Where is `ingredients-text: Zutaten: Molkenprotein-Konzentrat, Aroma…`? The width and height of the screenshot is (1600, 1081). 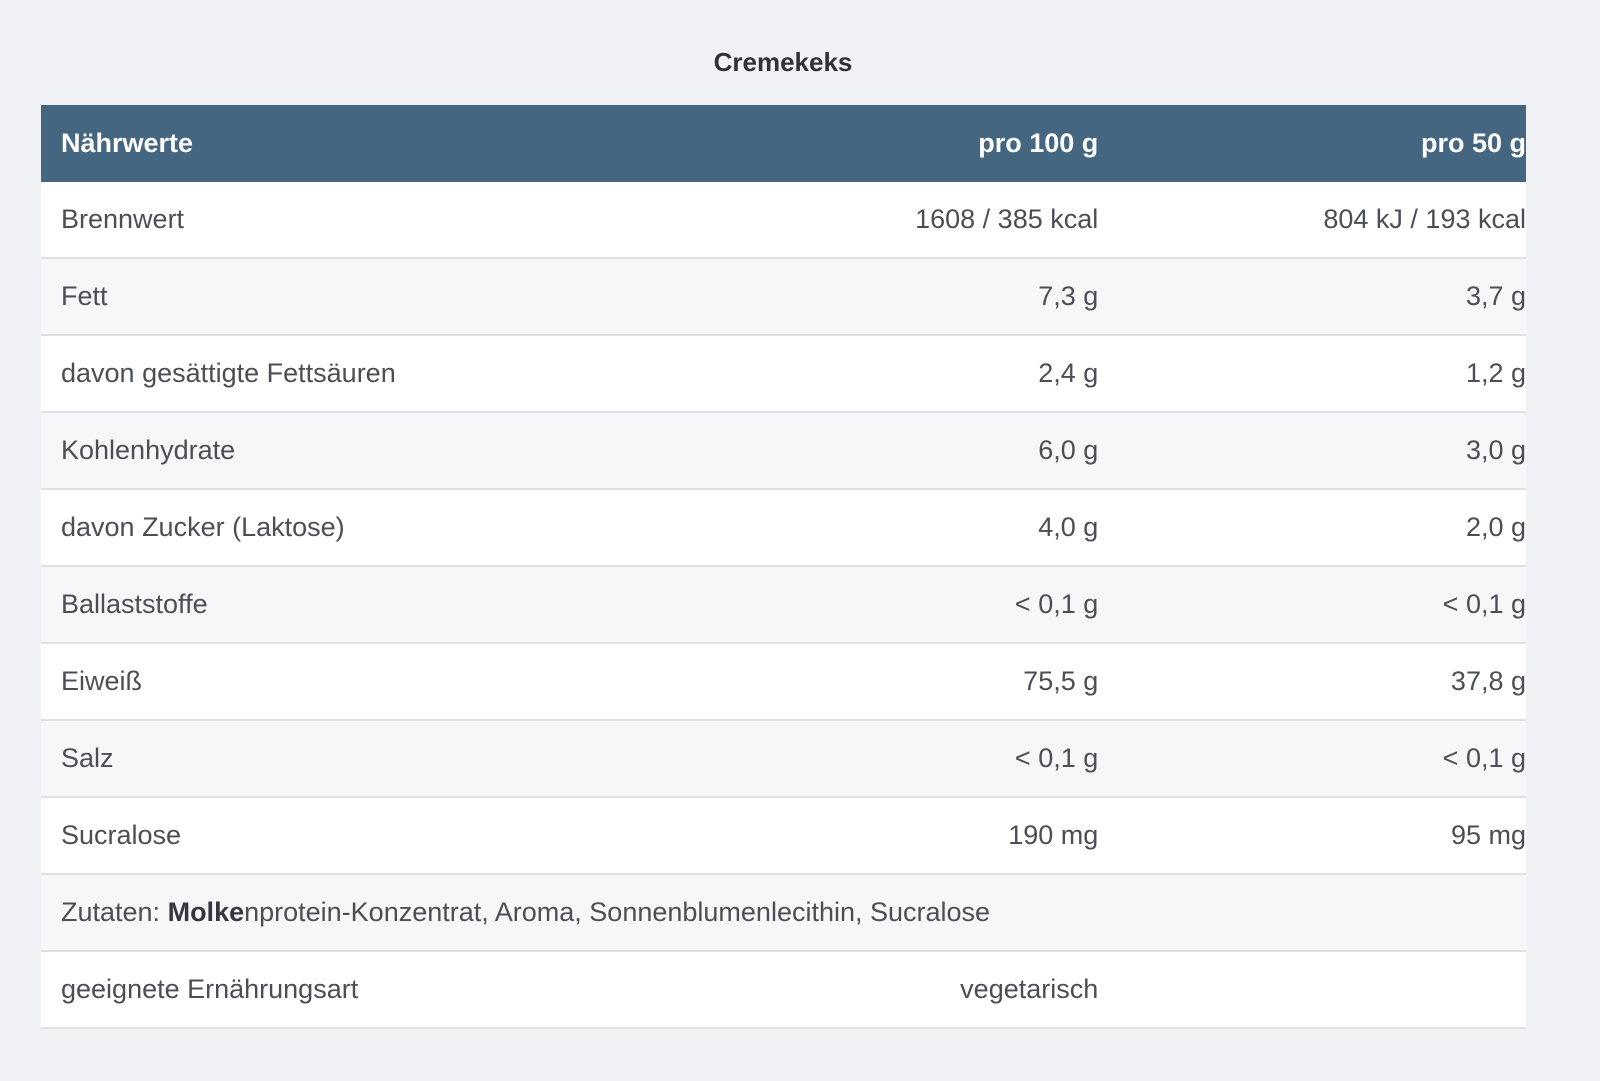 ingredients-text: Zutaten: Molkenprotein-Konzentrat, Aroma… is located at coordinates (515, 912).